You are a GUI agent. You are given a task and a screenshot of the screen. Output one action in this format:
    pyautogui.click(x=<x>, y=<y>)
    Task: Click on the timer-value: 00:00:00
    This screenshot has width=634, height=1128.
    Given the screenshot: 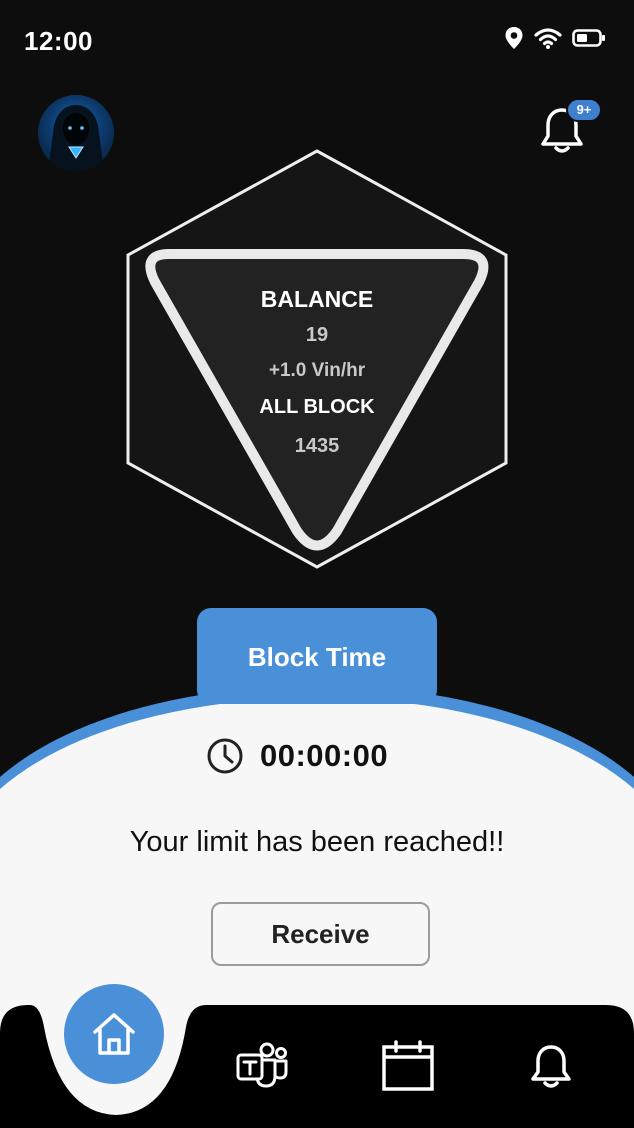 What is the action you would take?
    pyautogui.click(x=324, y=755)
    